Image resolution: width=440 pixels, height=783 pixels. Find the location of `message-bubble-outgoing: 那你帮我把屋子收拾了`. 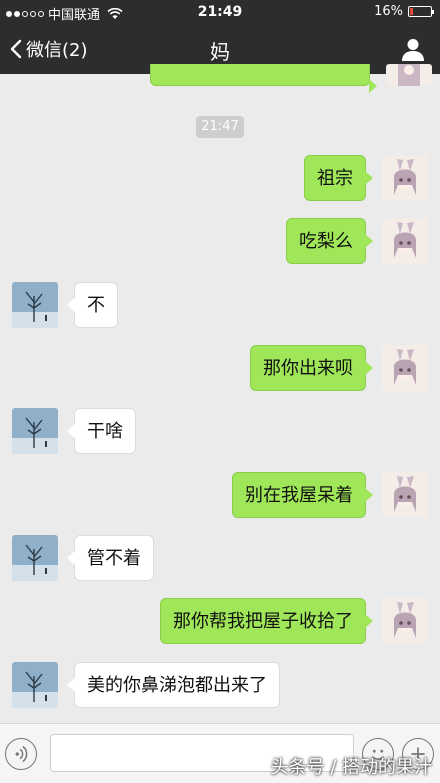

message-bubble-outgoing: 那你帮我把屋子收拾了 is located at coordinates (266, 621).